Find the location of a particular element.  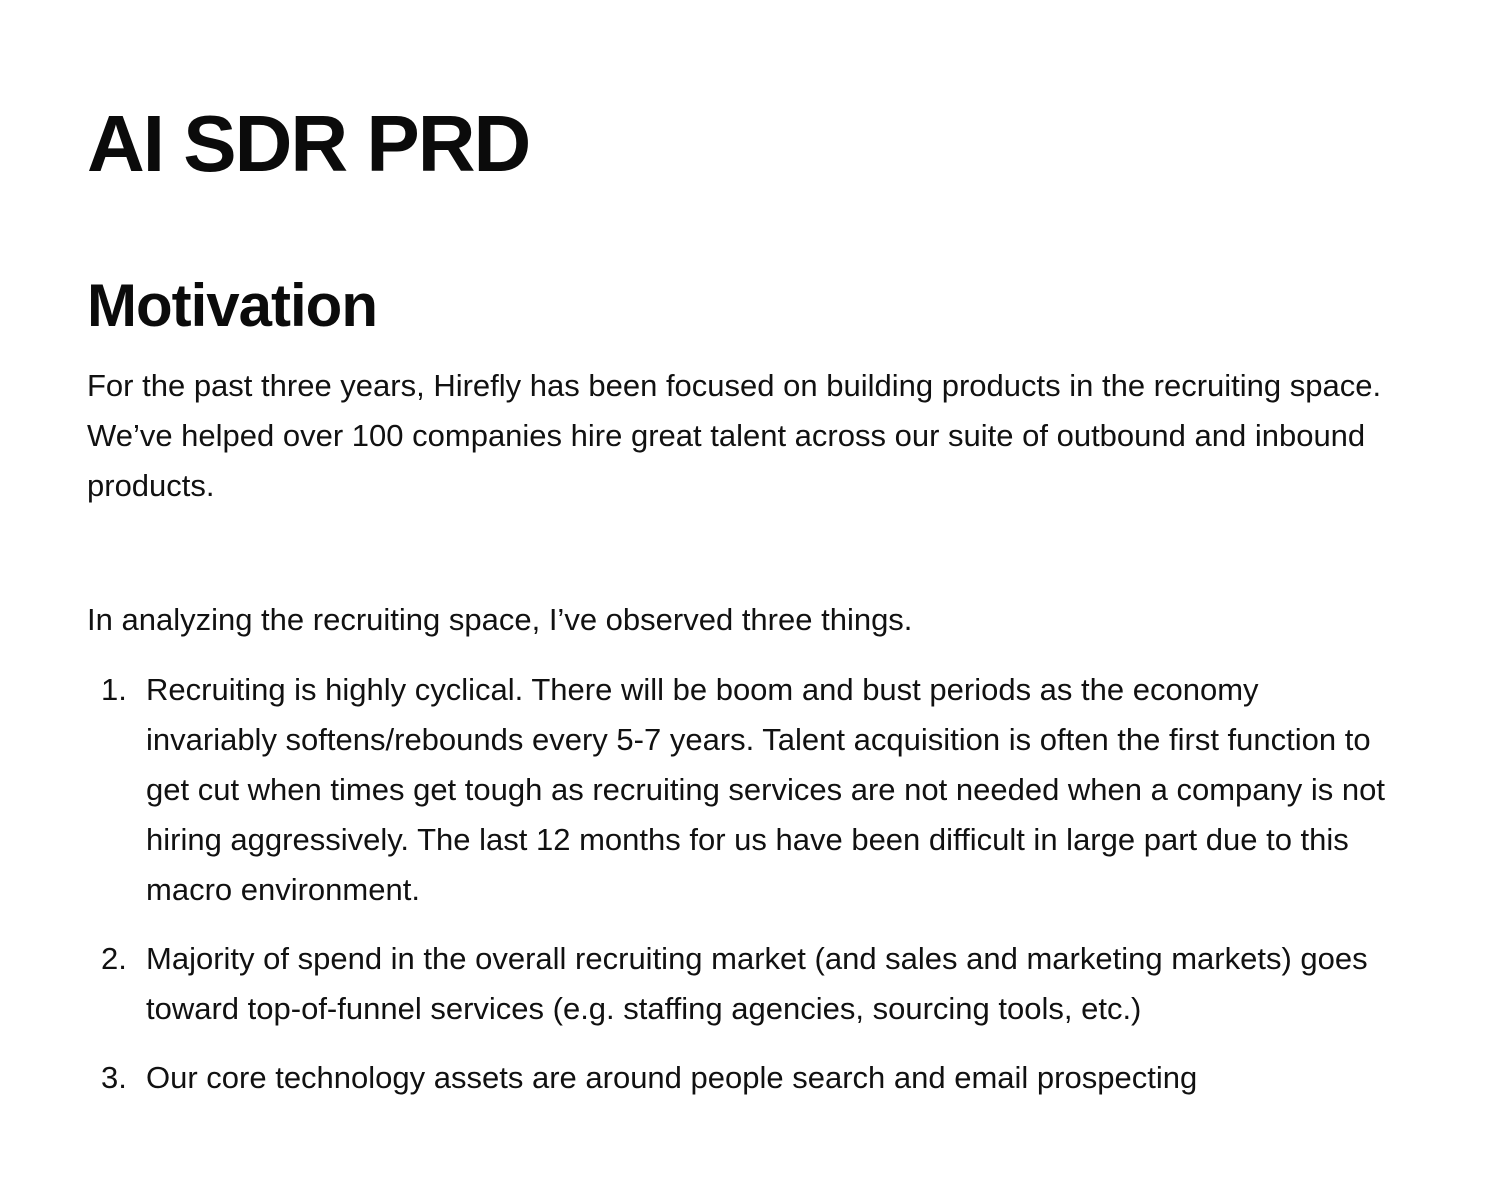

page-title: AI SDR PRD is located at coordinates (309, 143).